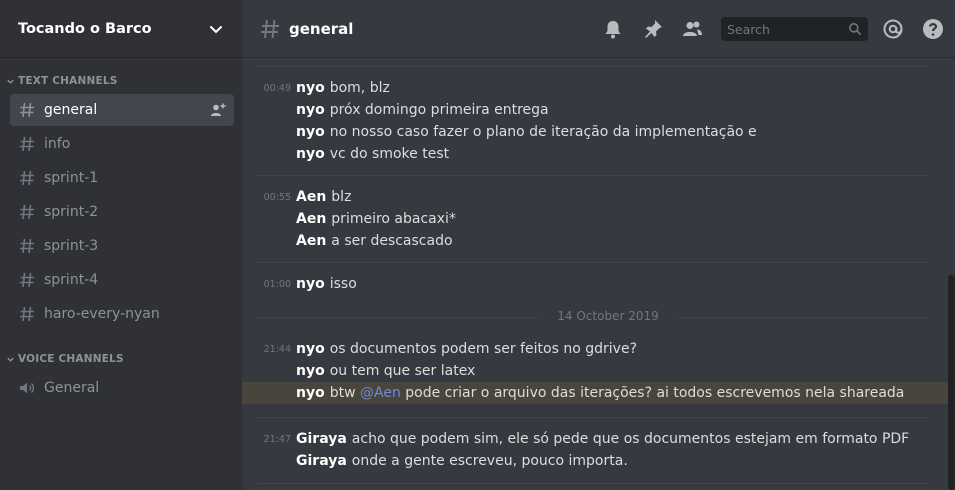 This screenshot has height=490, width=955. Describe the element at coordinates (359, 88) in the screenshot. I see `message-content: bom, blz` at that location.